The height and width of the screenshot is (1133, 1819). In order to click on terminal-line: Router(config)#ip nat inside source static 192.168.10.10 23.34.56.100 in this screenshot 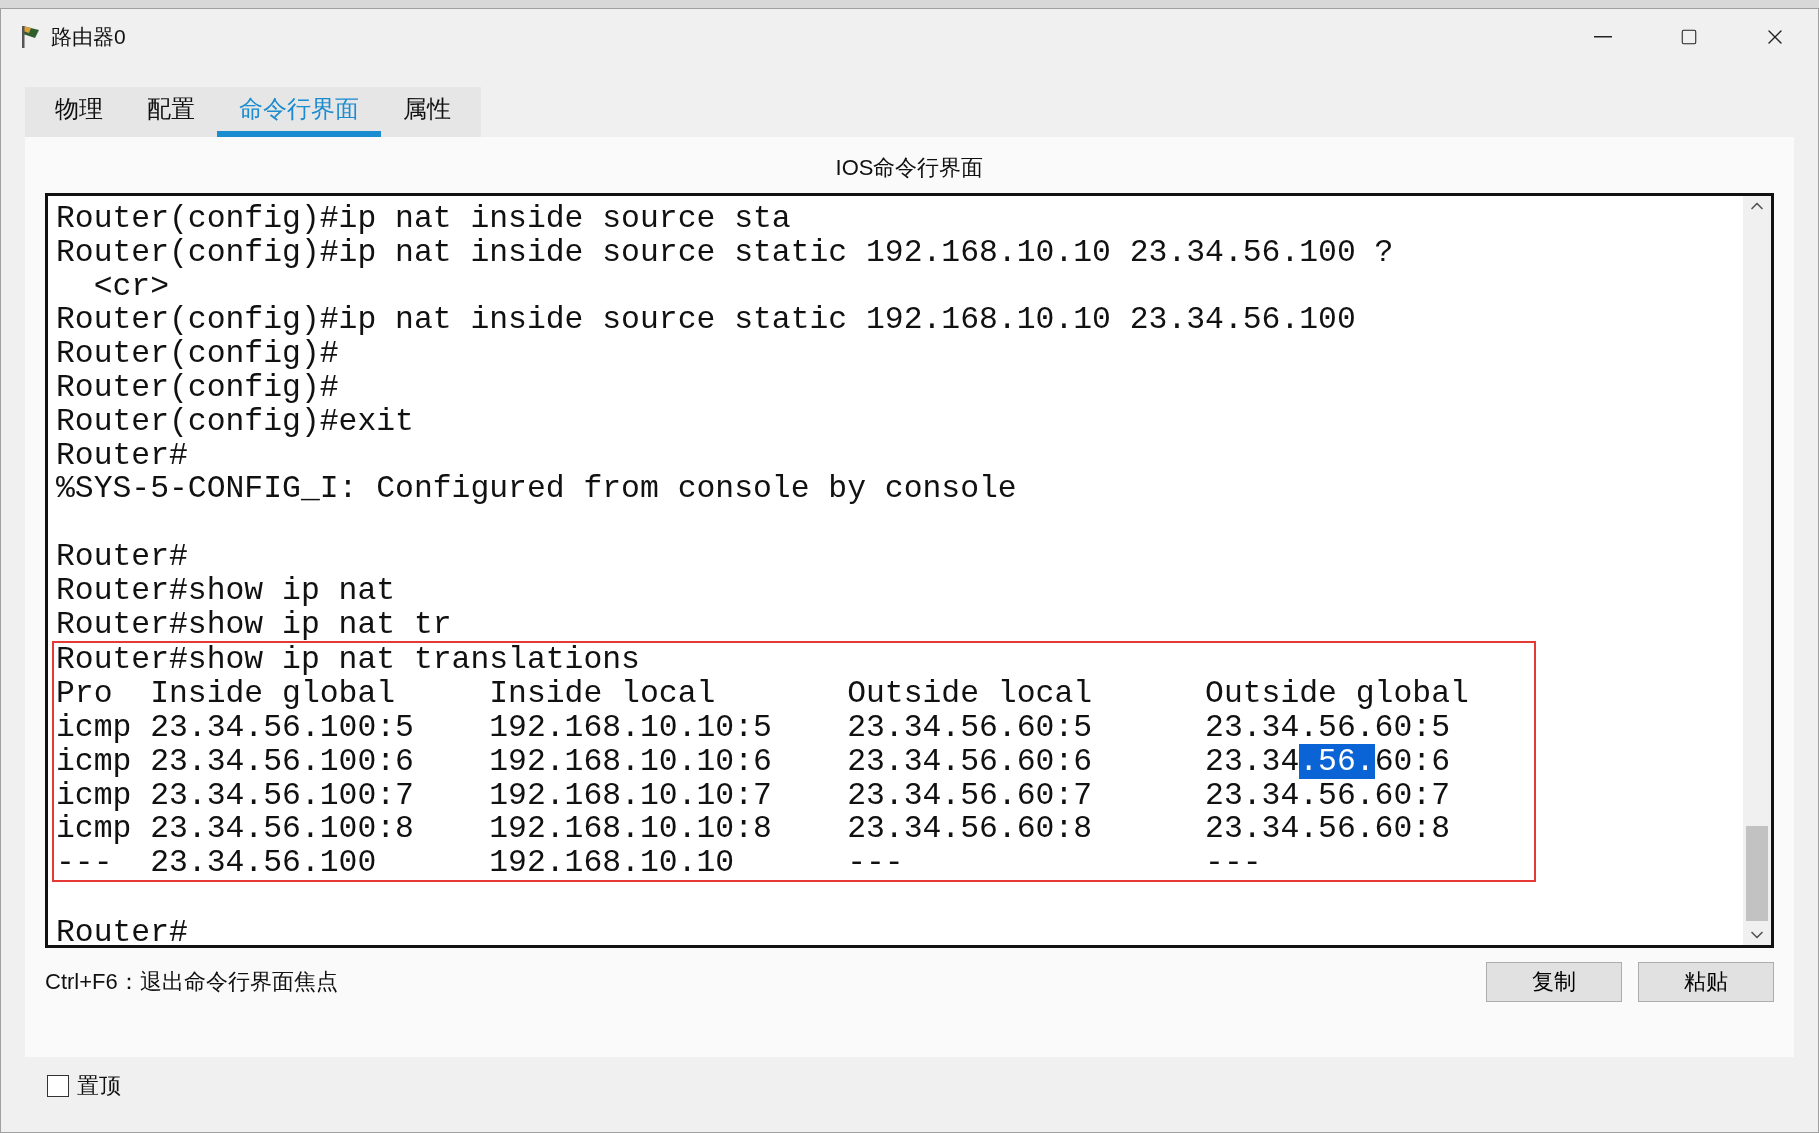, I will do `click(706, 320)`.